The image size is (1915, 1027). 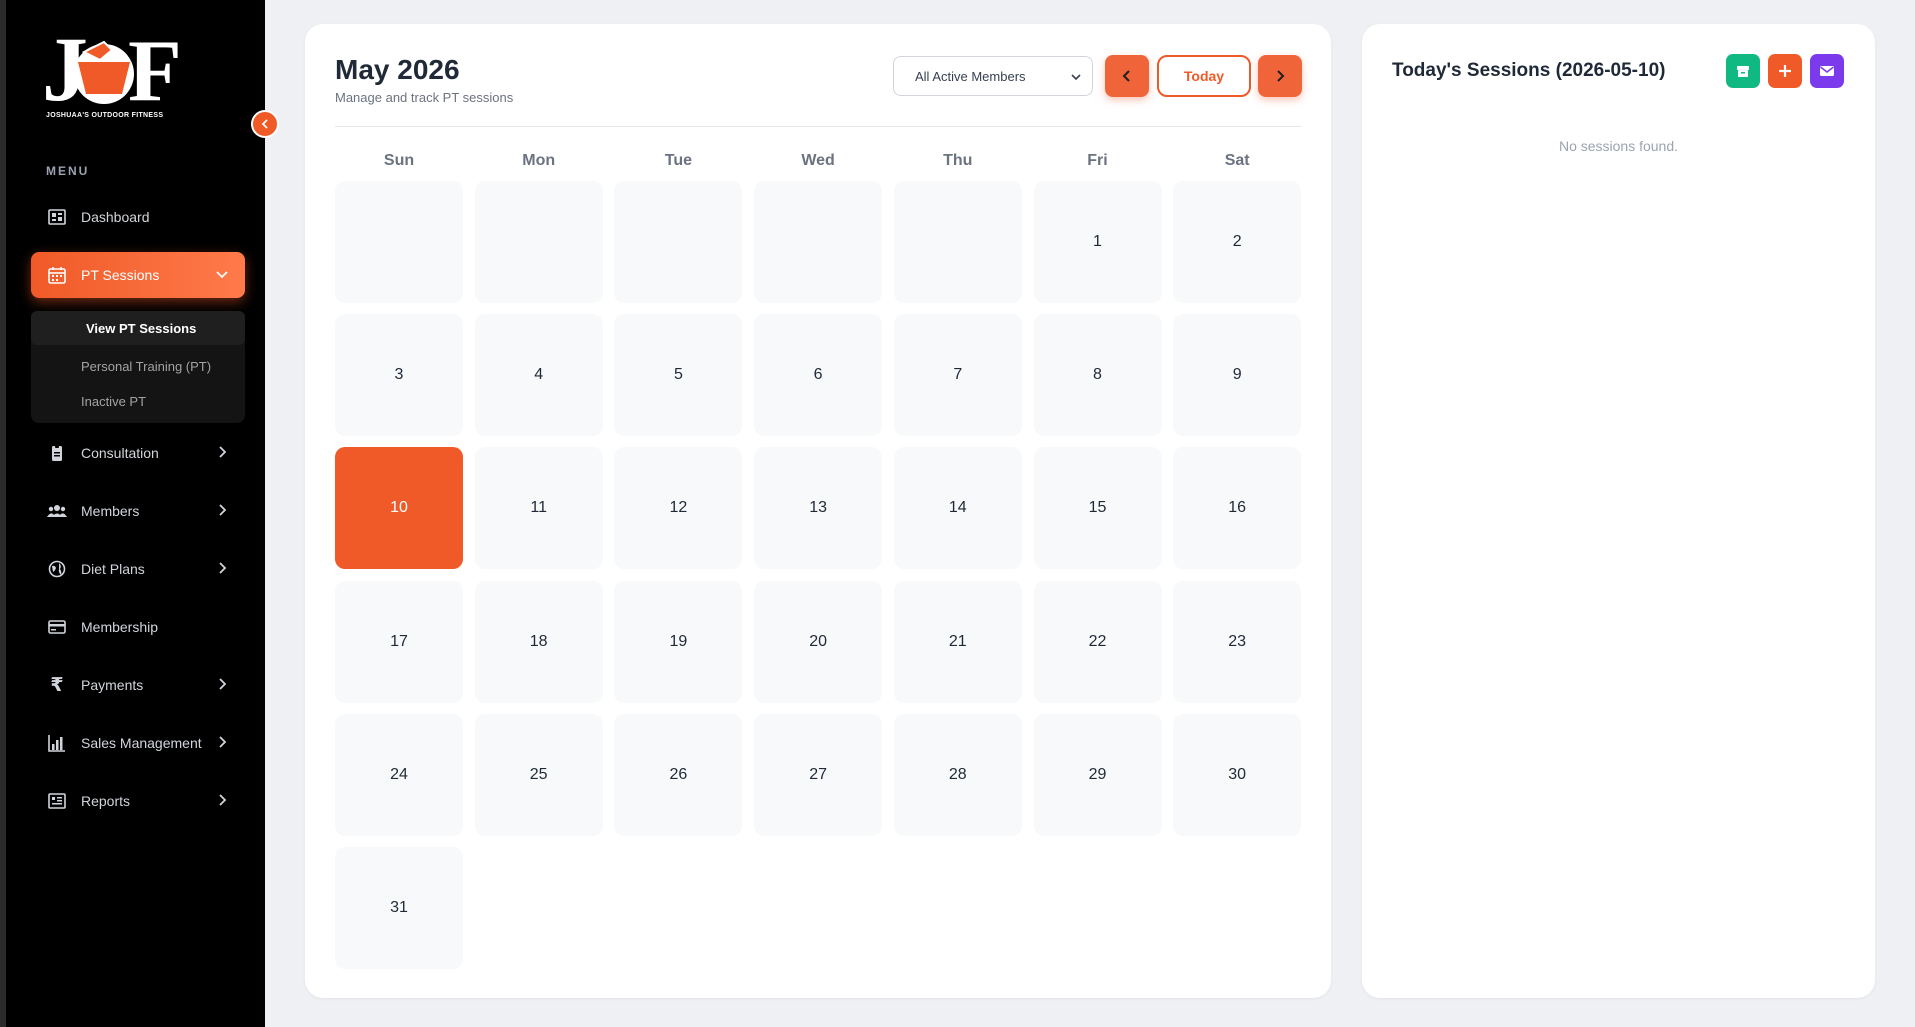 I want to click on report-icon, so click(x=57, y=801).